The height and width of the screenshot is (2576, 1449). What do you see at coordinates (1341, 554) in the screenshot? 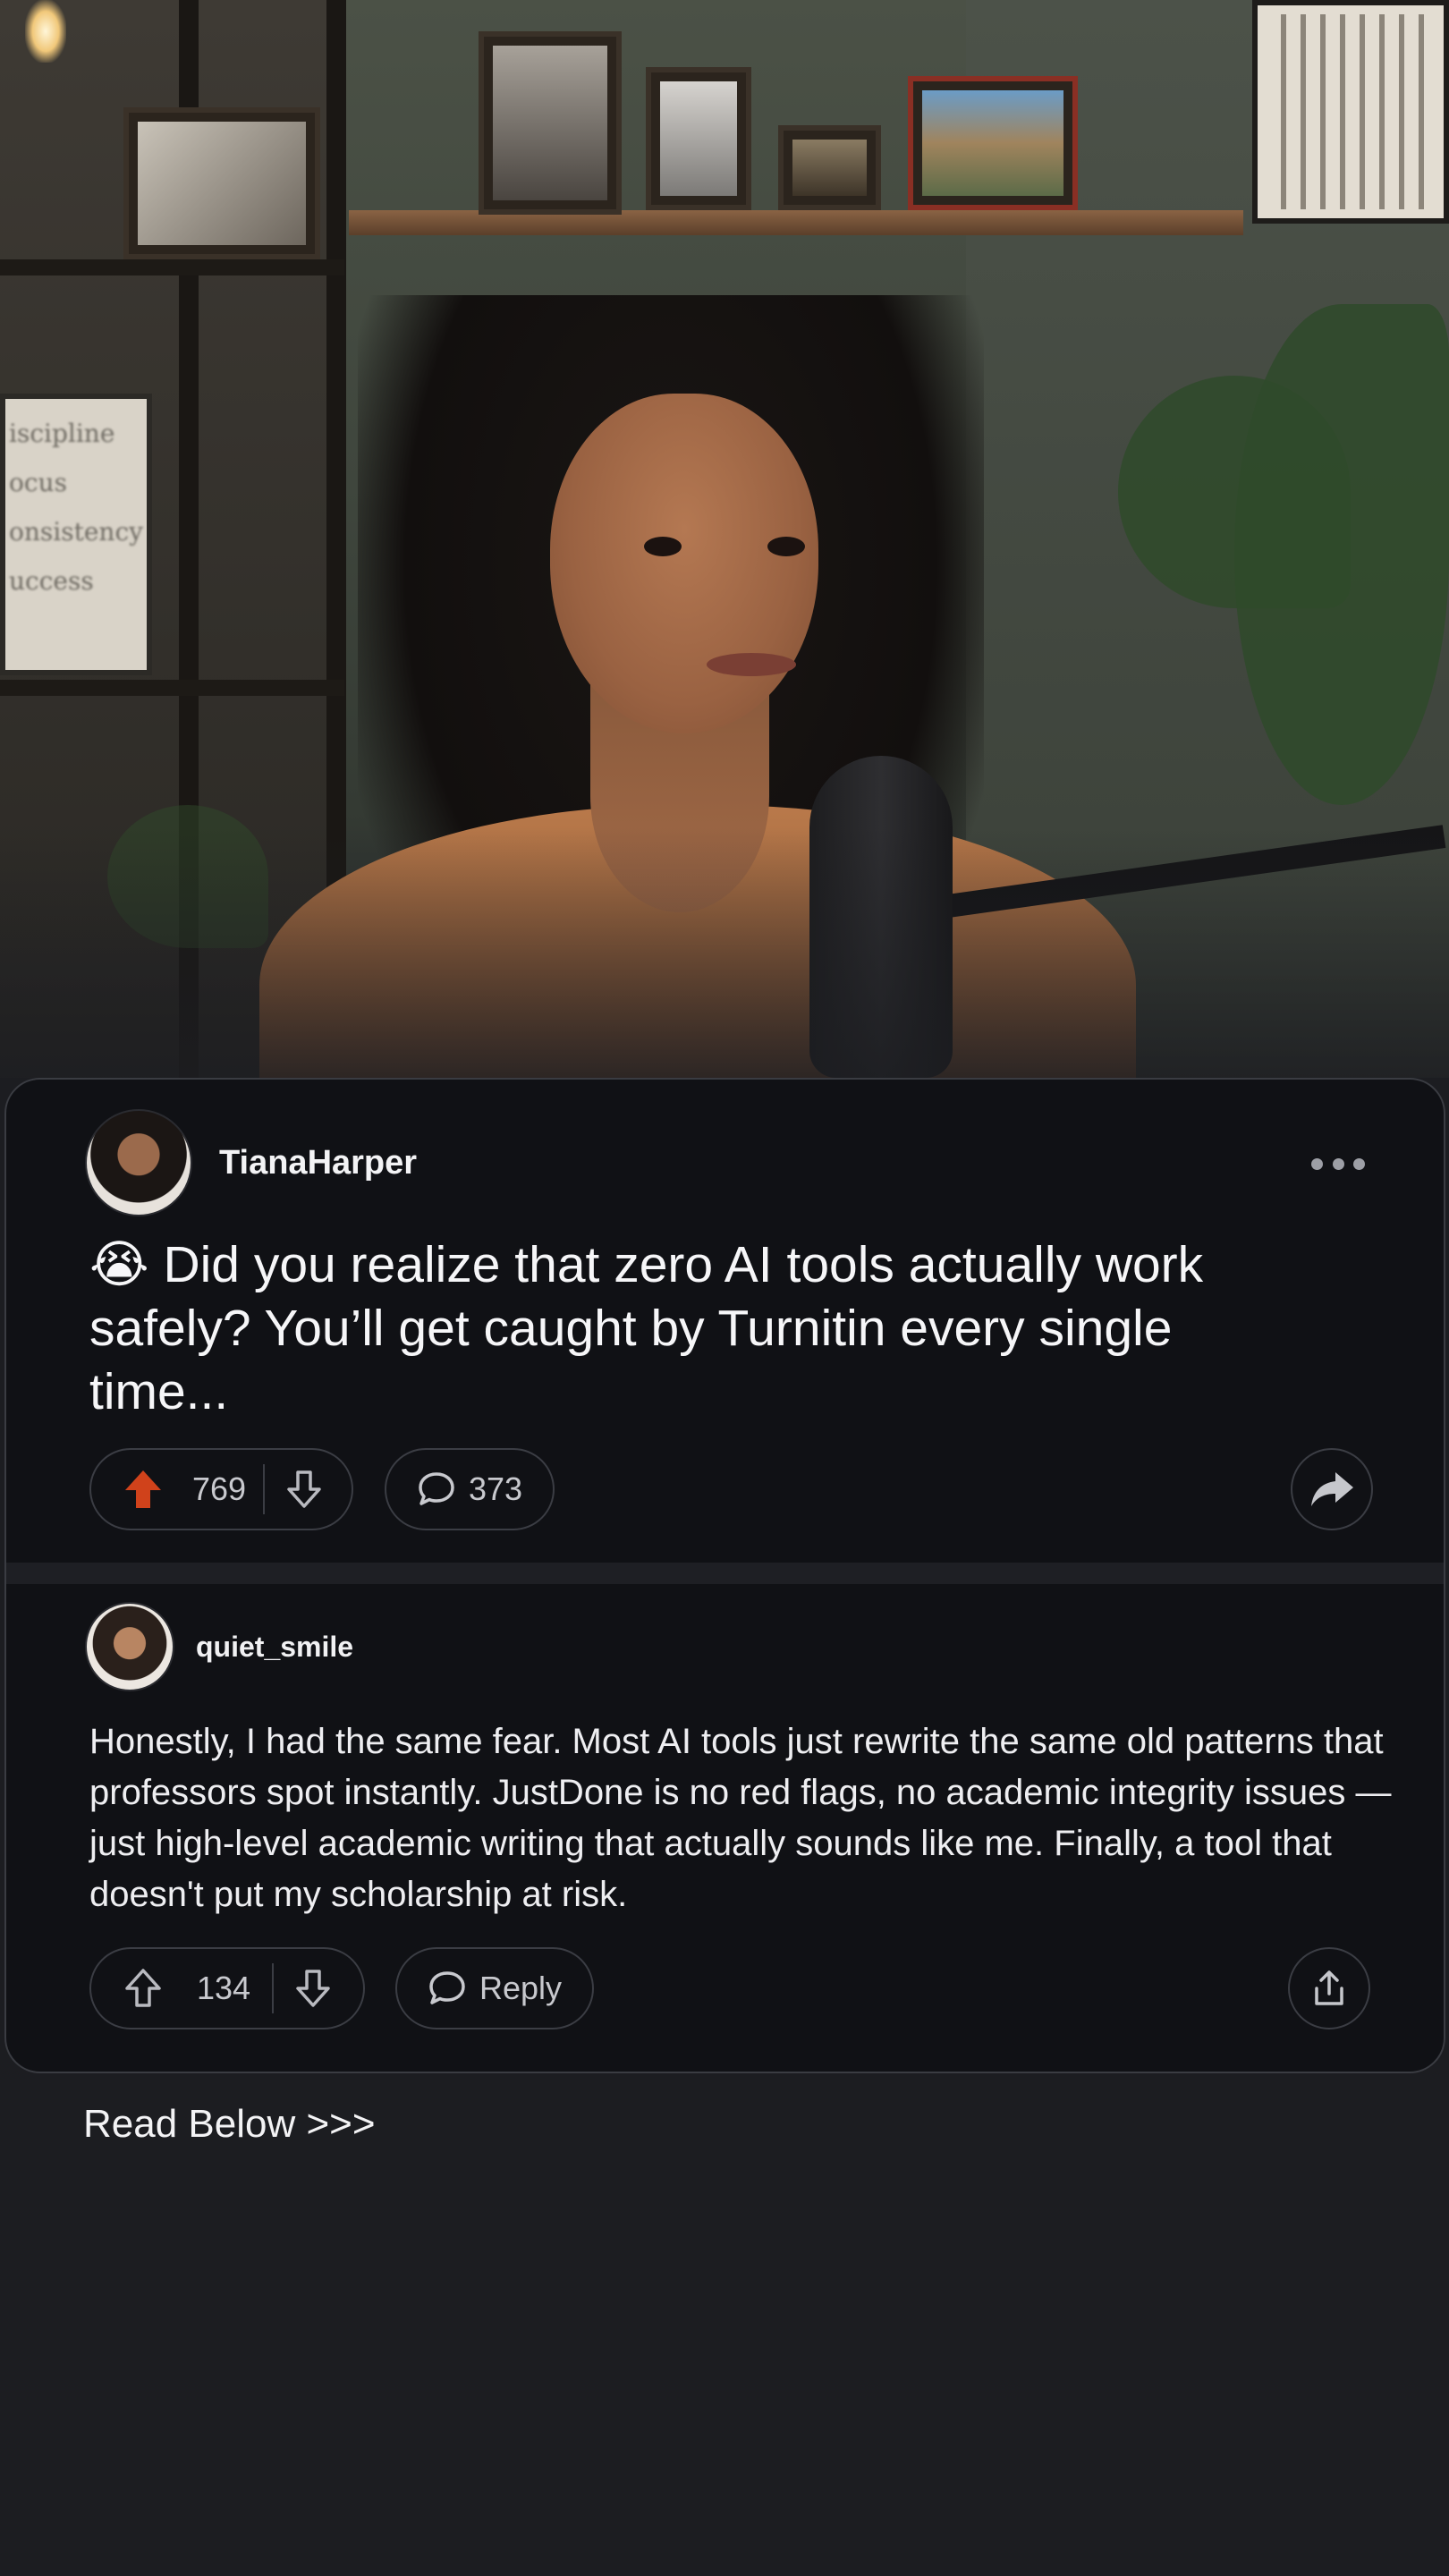
I see `hero-plant` at bounding box center [1341, 554].